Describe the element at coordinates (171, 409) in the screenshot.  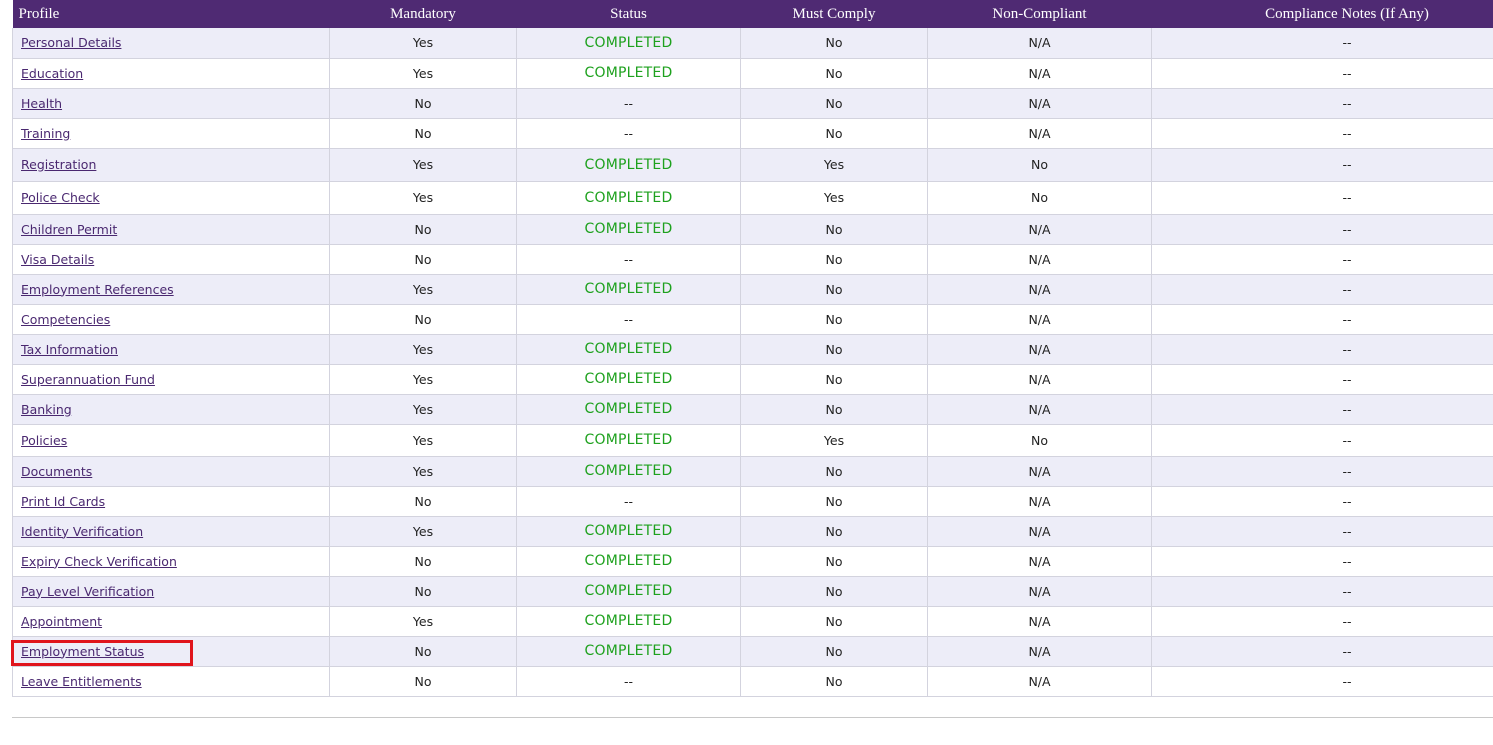
I see `cell-profile: Banking` at that location.